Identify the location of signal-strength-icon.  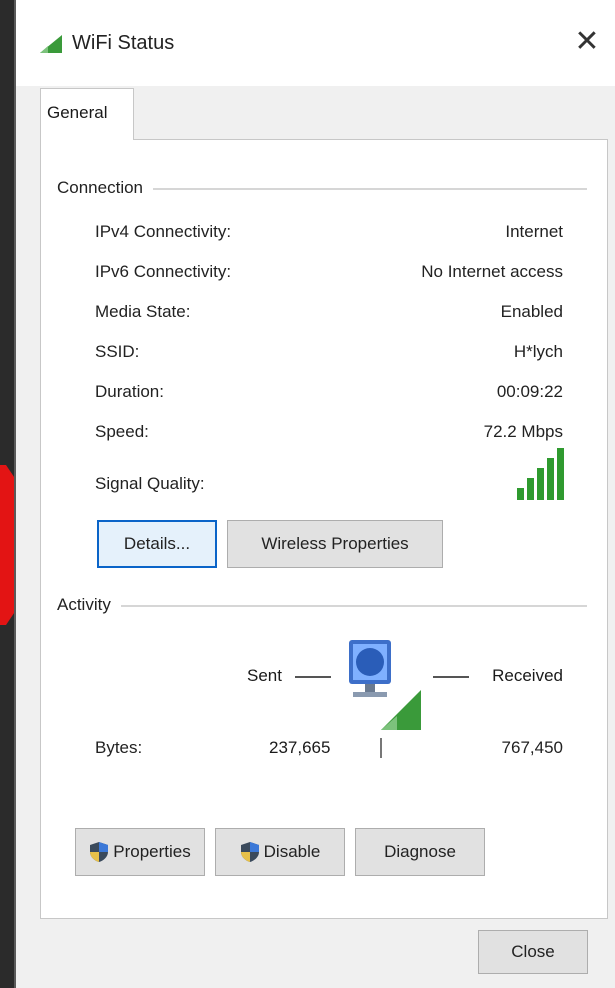
(540, 474).